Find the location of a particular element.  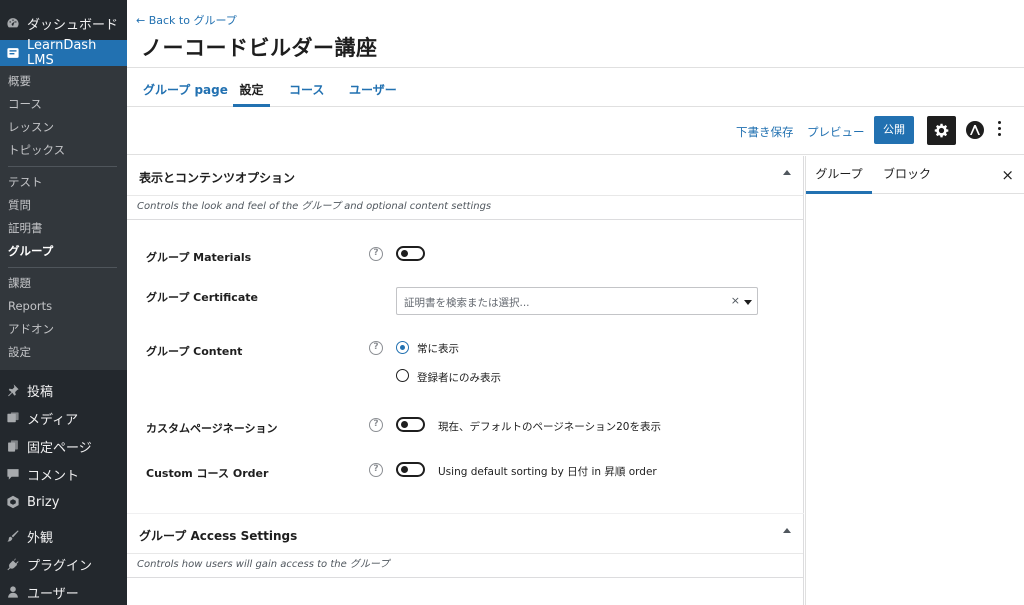

submenu-overview: 概要 is located at coordinates (63, 81).